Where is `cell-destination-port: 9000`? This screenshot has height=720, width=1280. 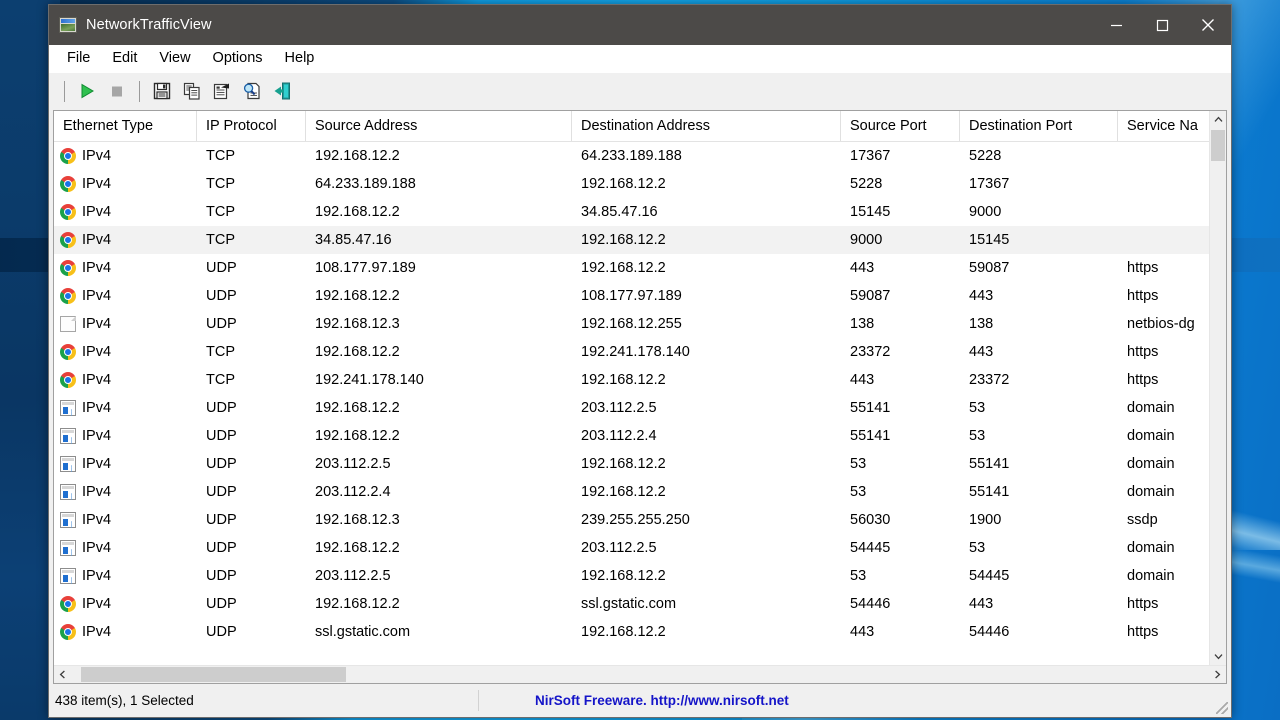 cell-destination-port: 9000 is located at coordinates (985, 212).